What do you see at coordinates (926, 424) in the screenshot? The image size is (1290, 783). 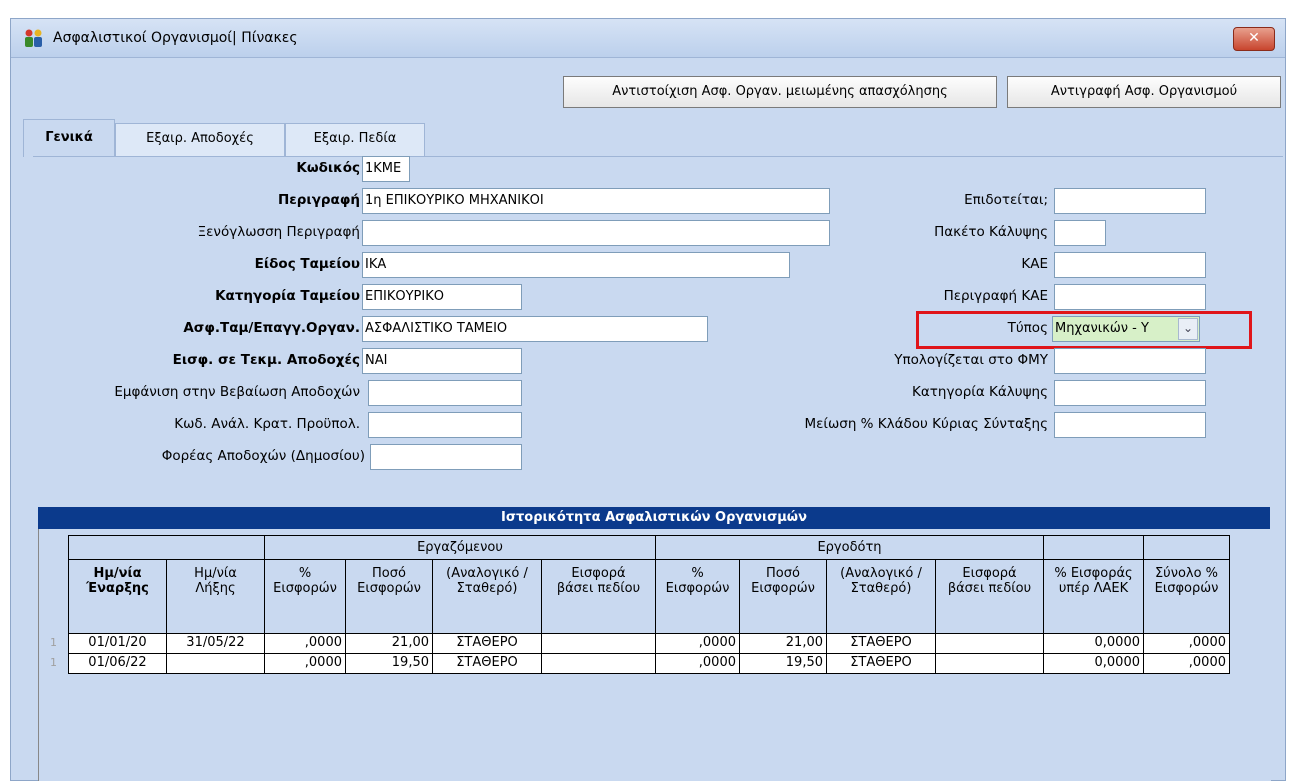 I see `label-meiosi: Μείωση % Κλάδου Κύριας Σύνταξης` at bounding box center [926, 424].